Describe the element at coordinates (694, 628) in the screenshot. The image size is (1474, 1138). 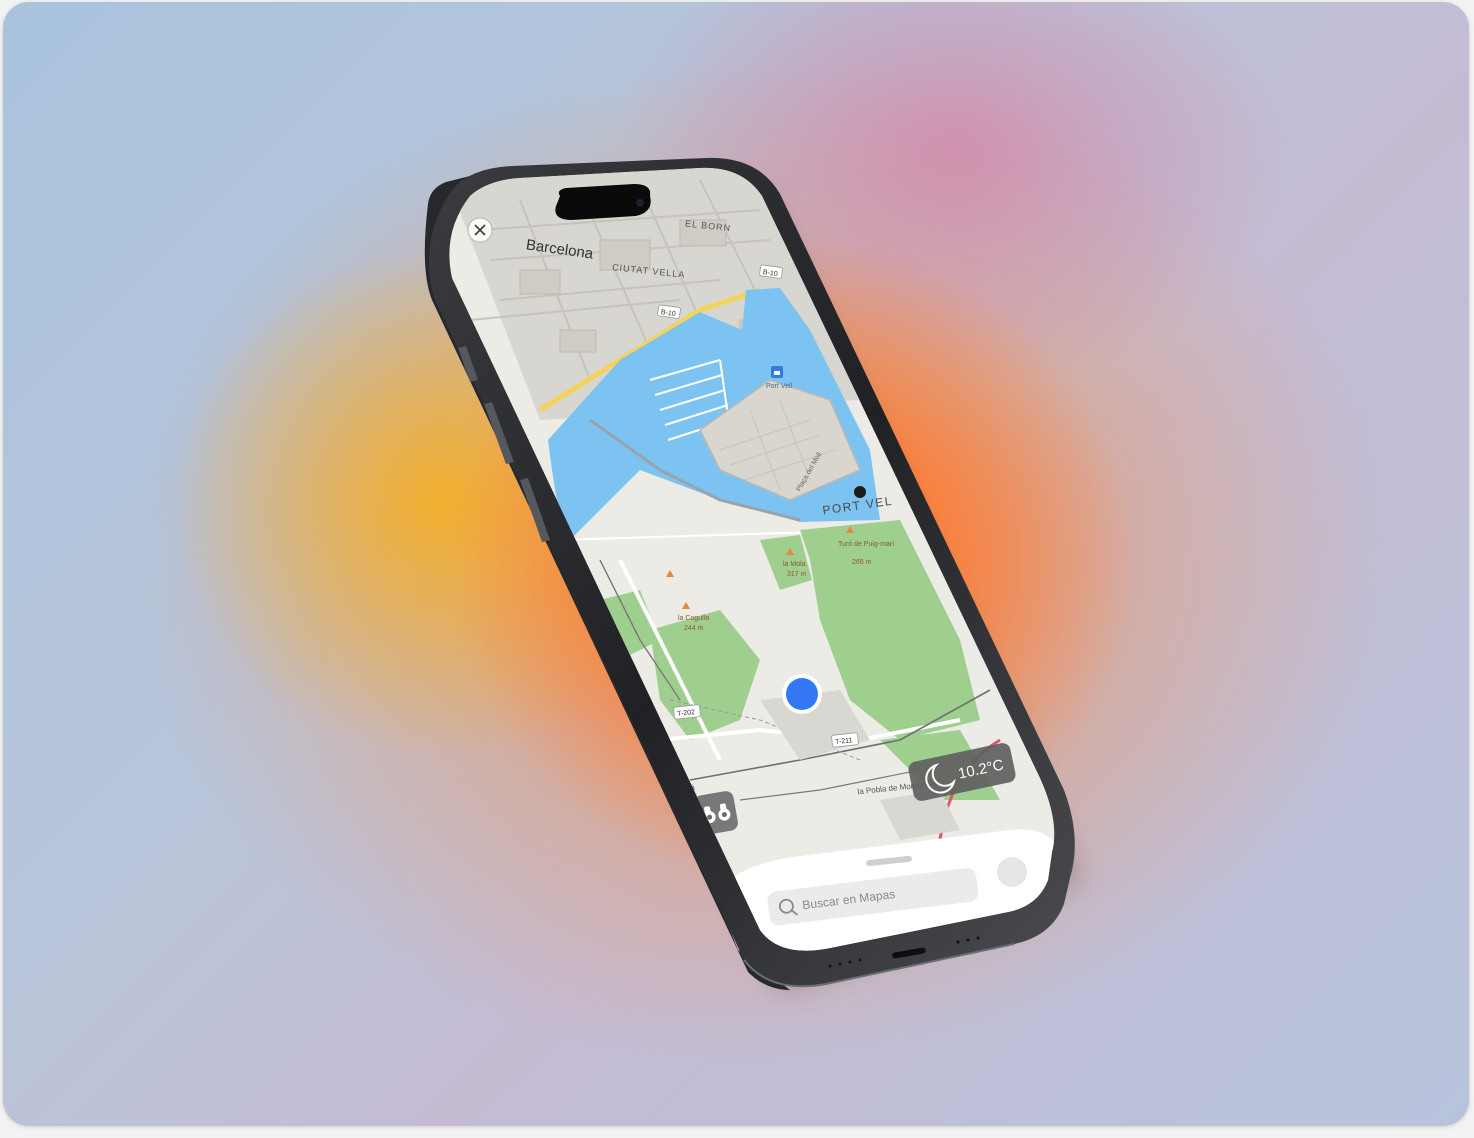
I see `peak-elev-la-cogulla: 244 m` at that location.